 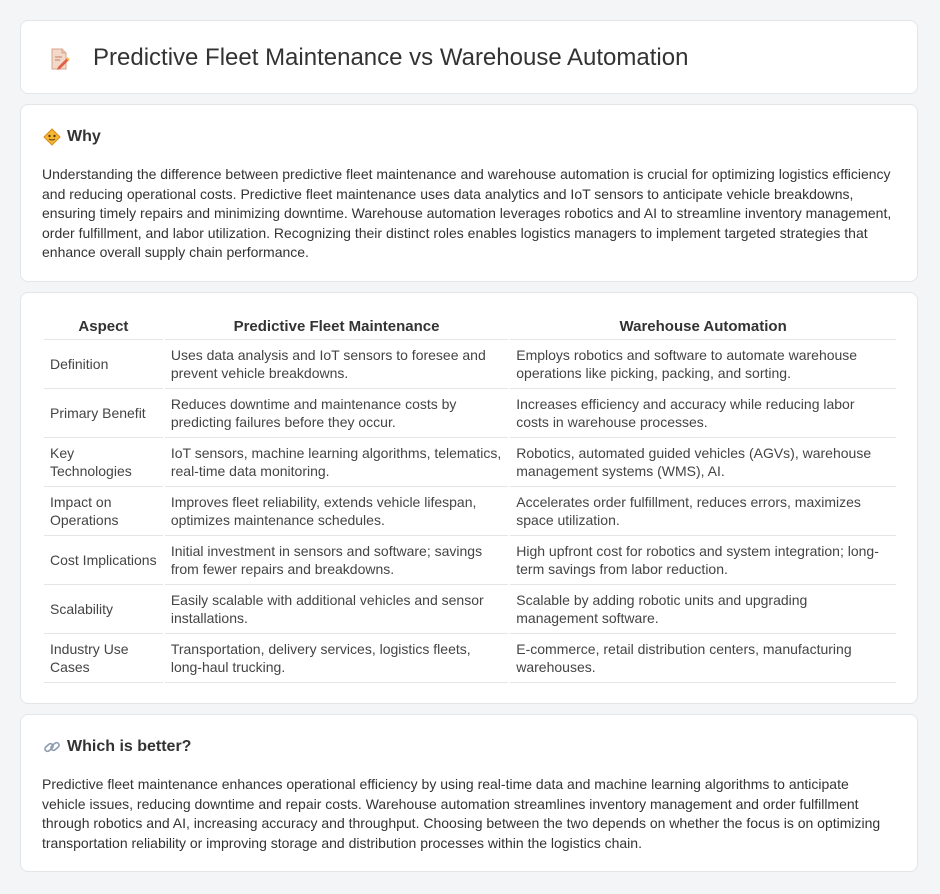 What do you see at coordinates (103, 658) in the screenshot?
I see `row-aspect: Industry Use Cases` at bounding box center [103, 658].